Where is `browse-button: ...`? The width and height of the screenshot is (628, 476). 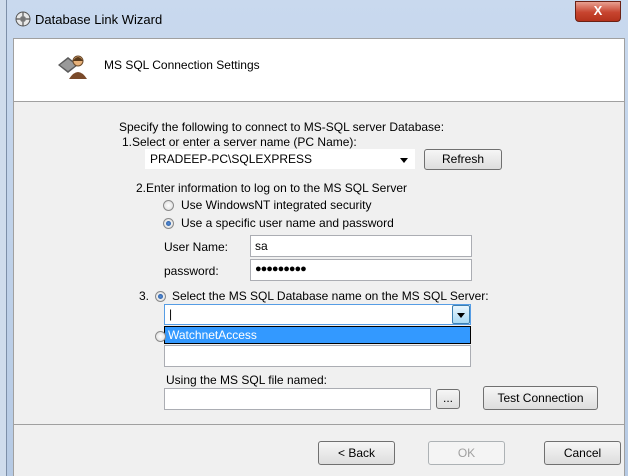 browse-button: ... is located at coordinates (448, 399).